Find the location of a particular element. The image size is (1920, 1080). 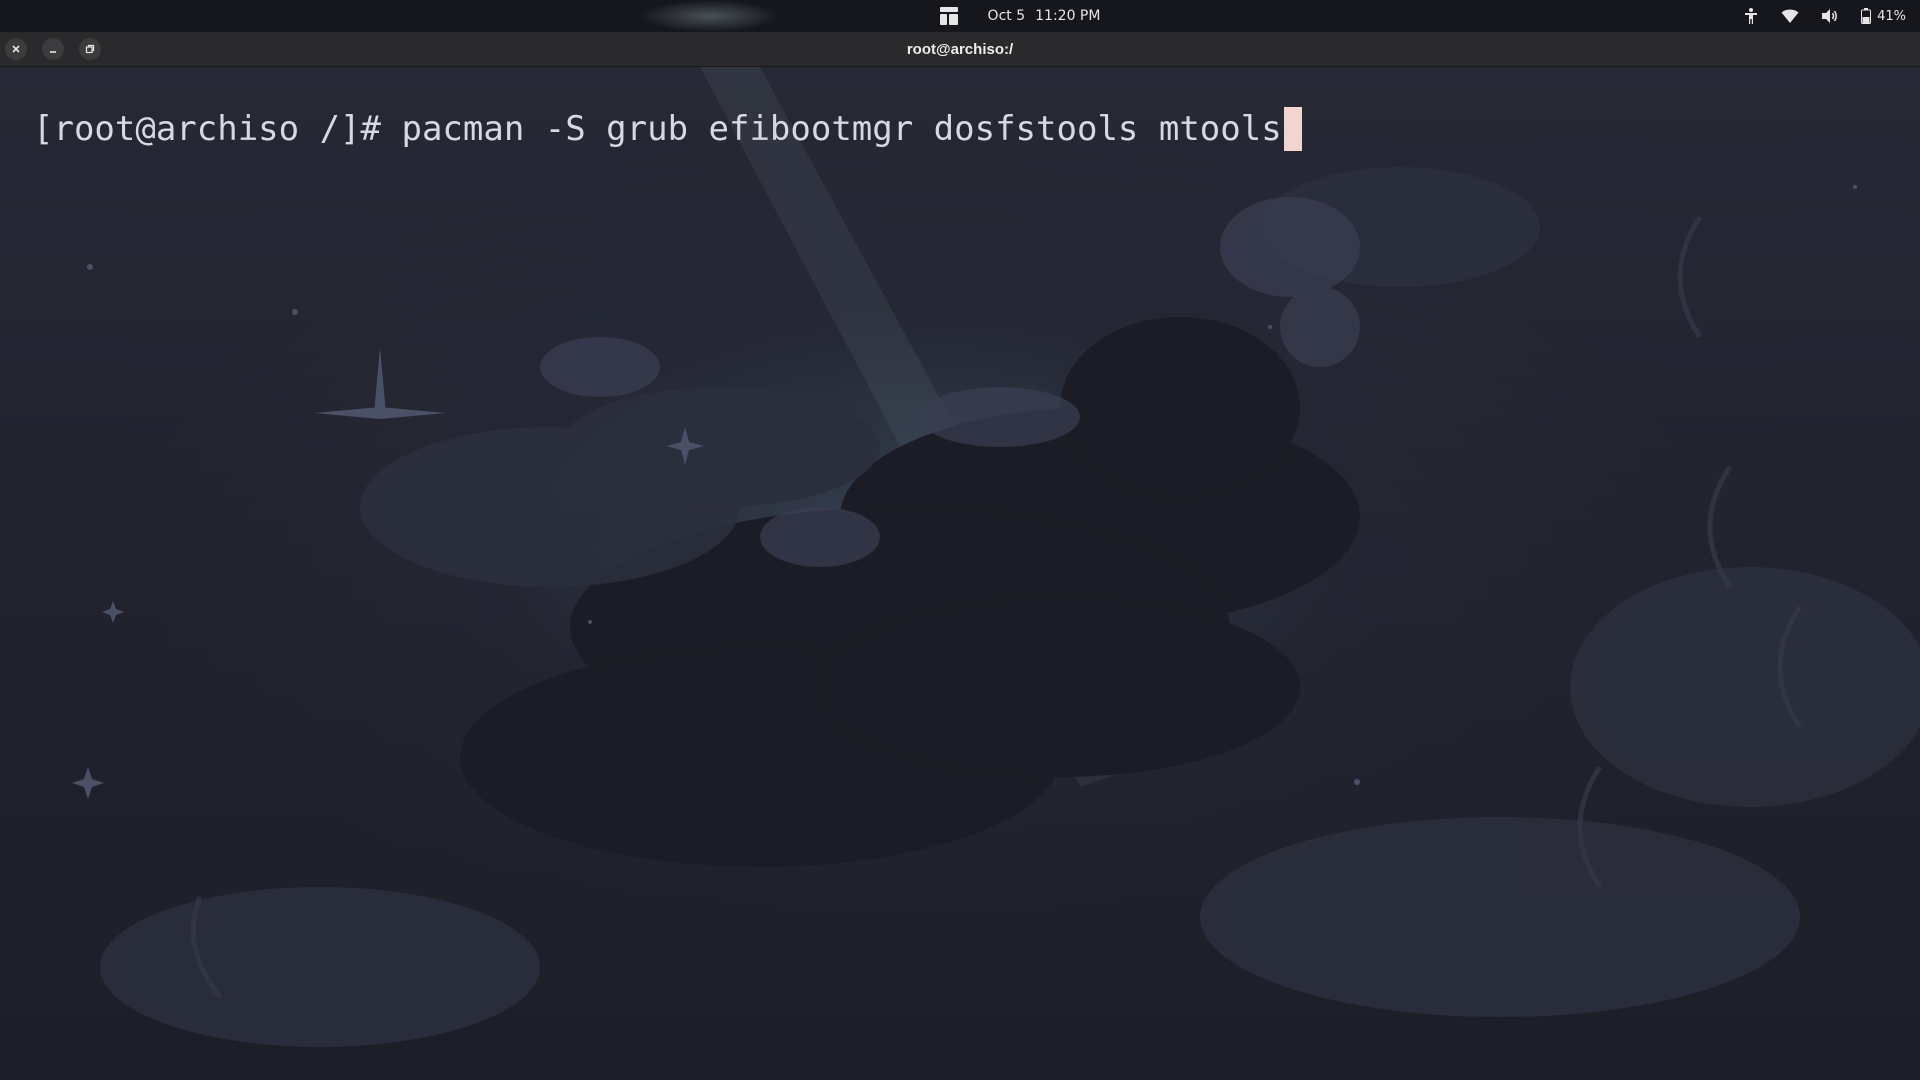

accessibility-icon is located at coordinates (1751, 16).